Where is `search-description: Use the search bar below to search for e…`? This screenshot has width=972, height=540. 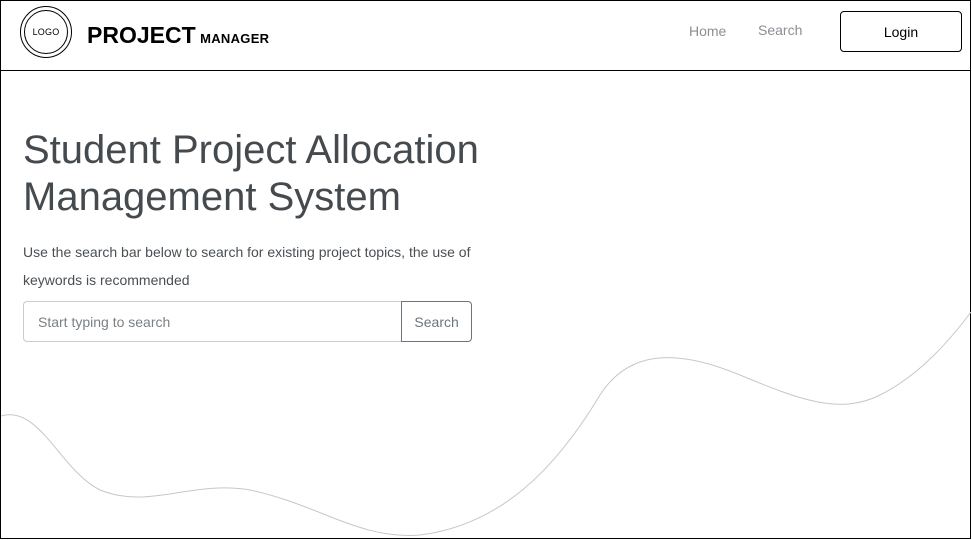 search-description: Use the search bar below to search for e… is located at coordinates (247, 266).